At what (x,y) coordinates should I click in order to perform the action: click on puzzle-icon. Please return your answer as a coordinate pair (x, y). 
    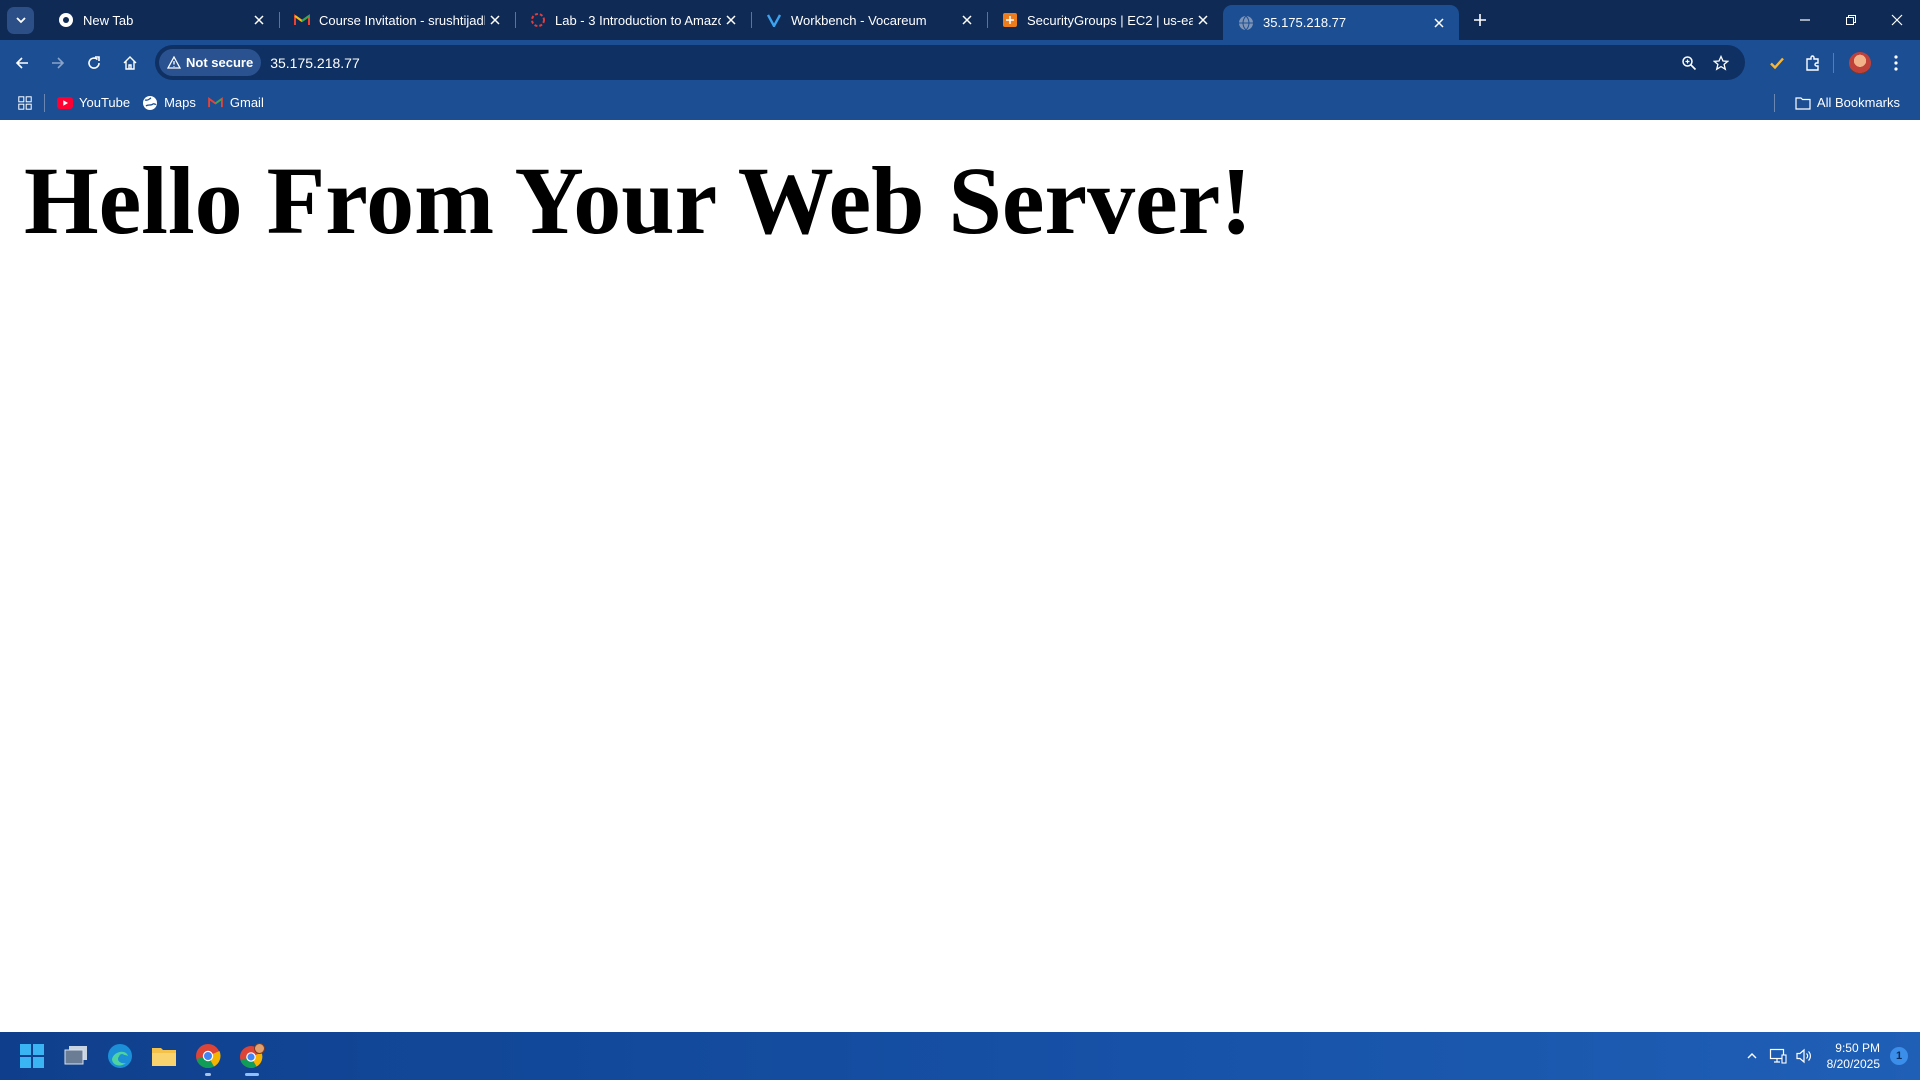
    Looking at the image, I should click on (1812, 62).